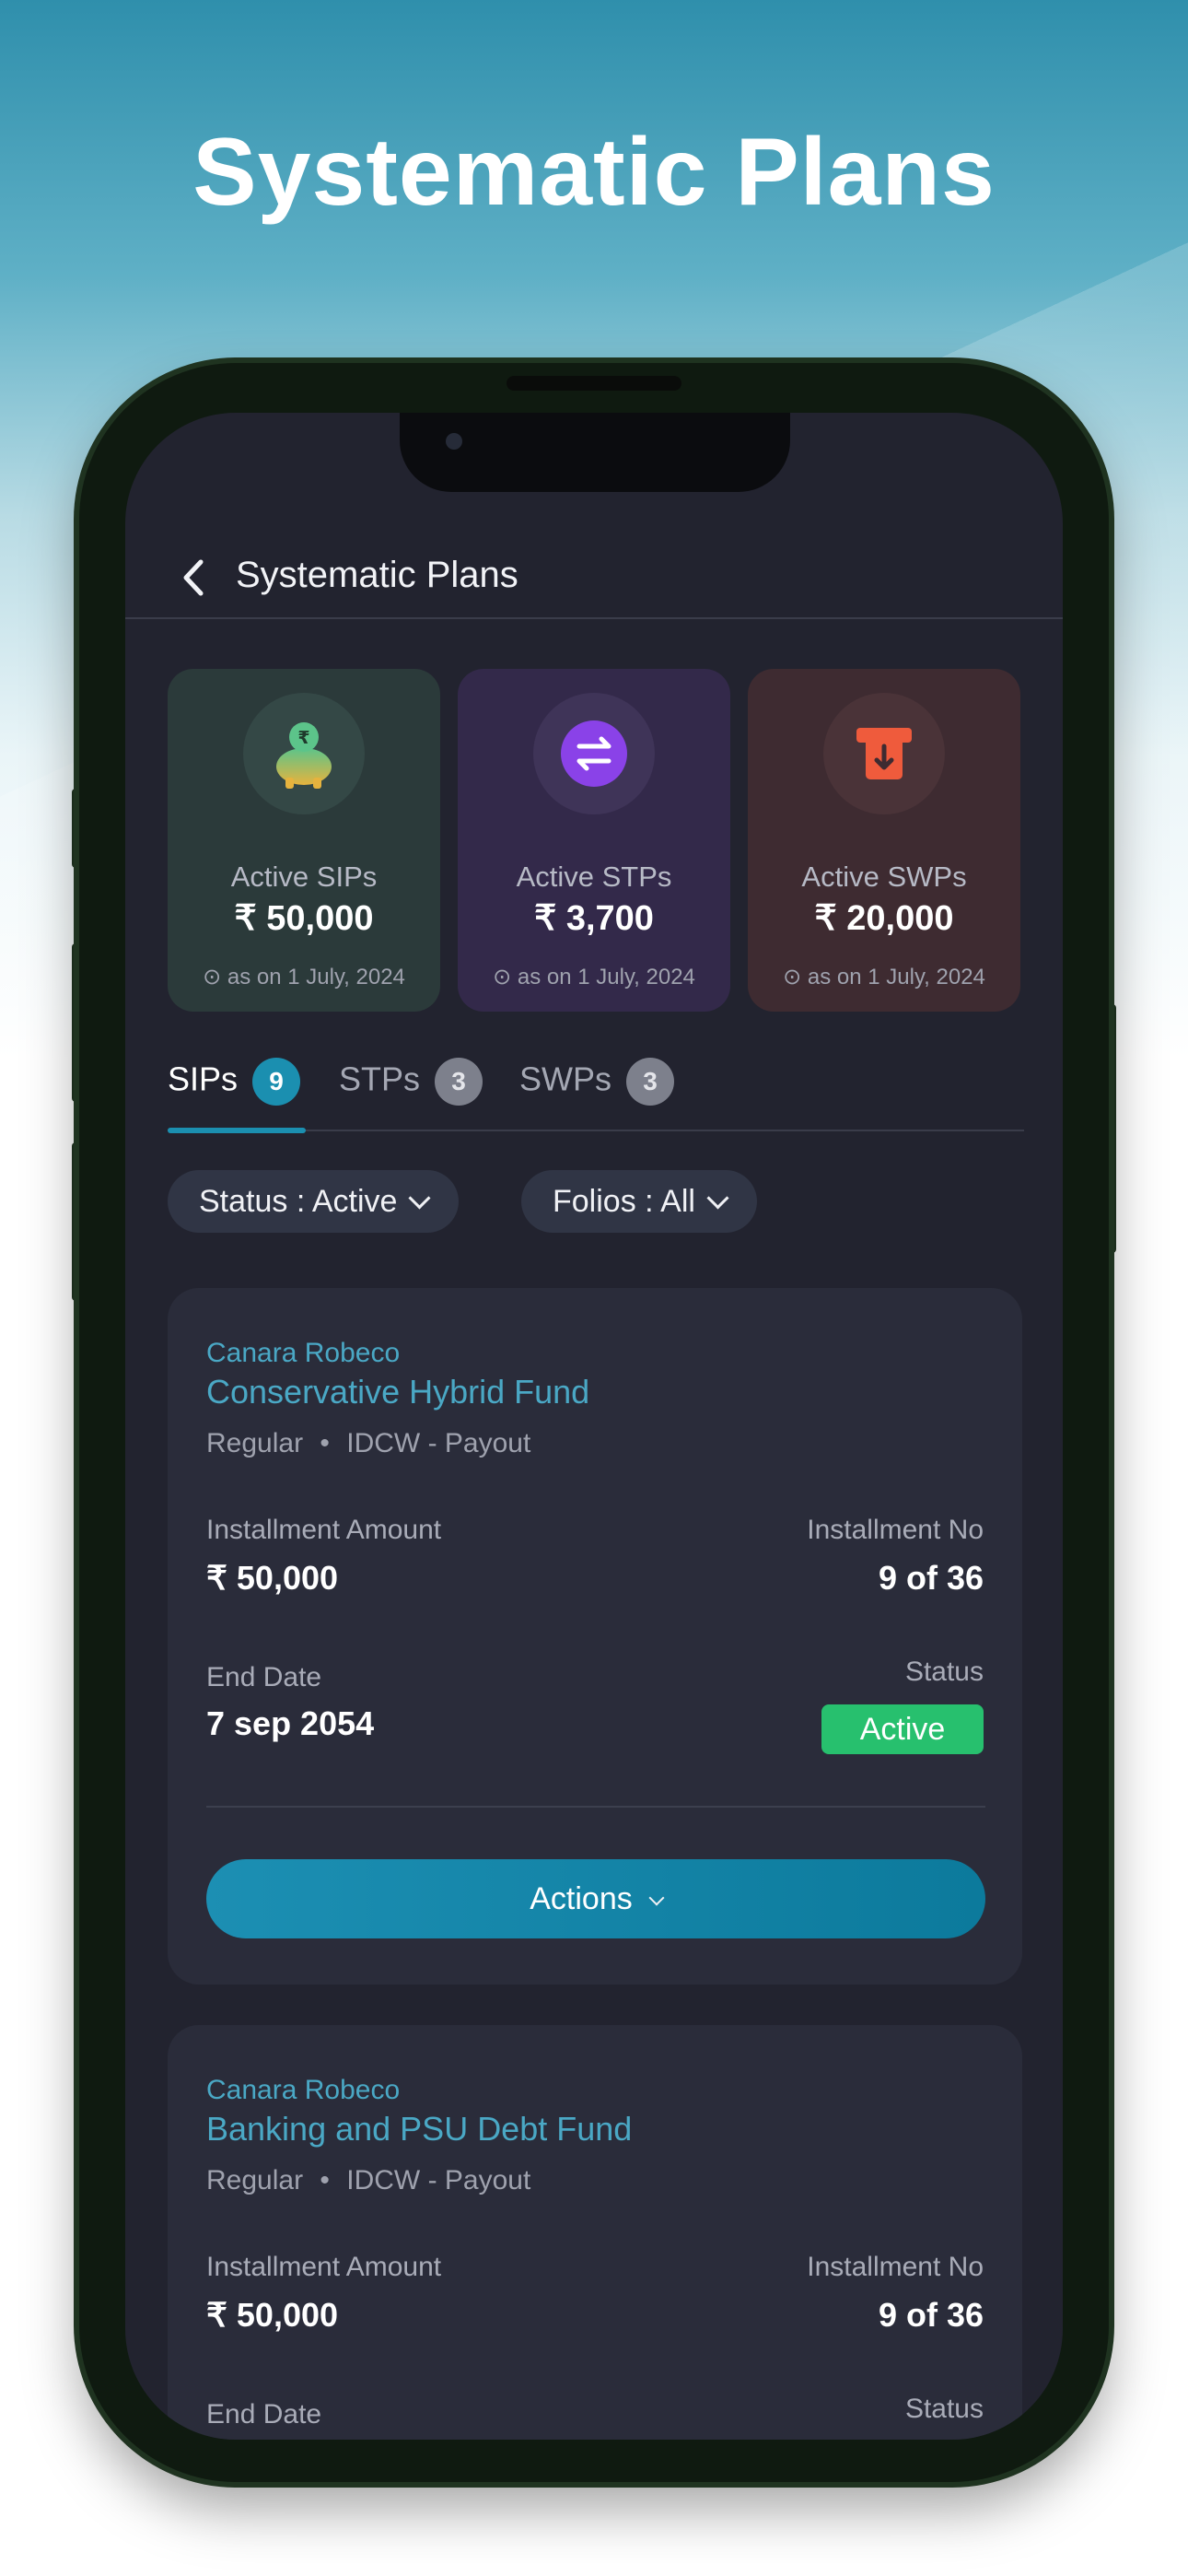 The height and width of the screenshot is (2576, 1188). I want to click on filter-label: Folios : All, so click(624, 1201).